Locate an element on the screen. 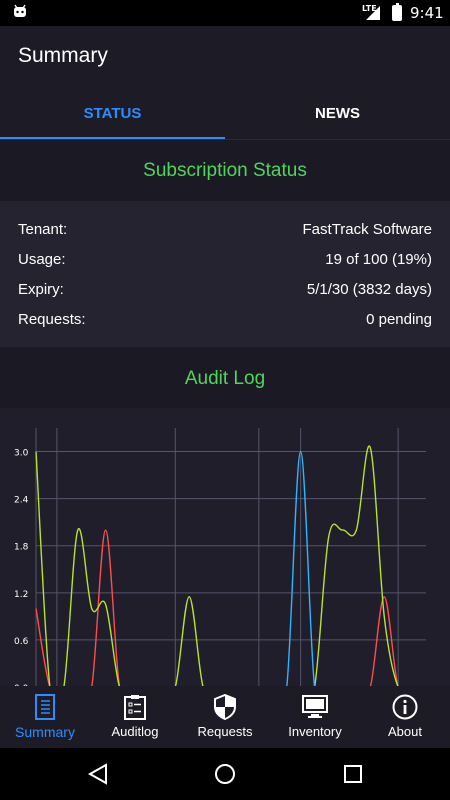 The height and width of the screenshot is (800, 450). system-nav-bar is located at coordinates (225, 774).